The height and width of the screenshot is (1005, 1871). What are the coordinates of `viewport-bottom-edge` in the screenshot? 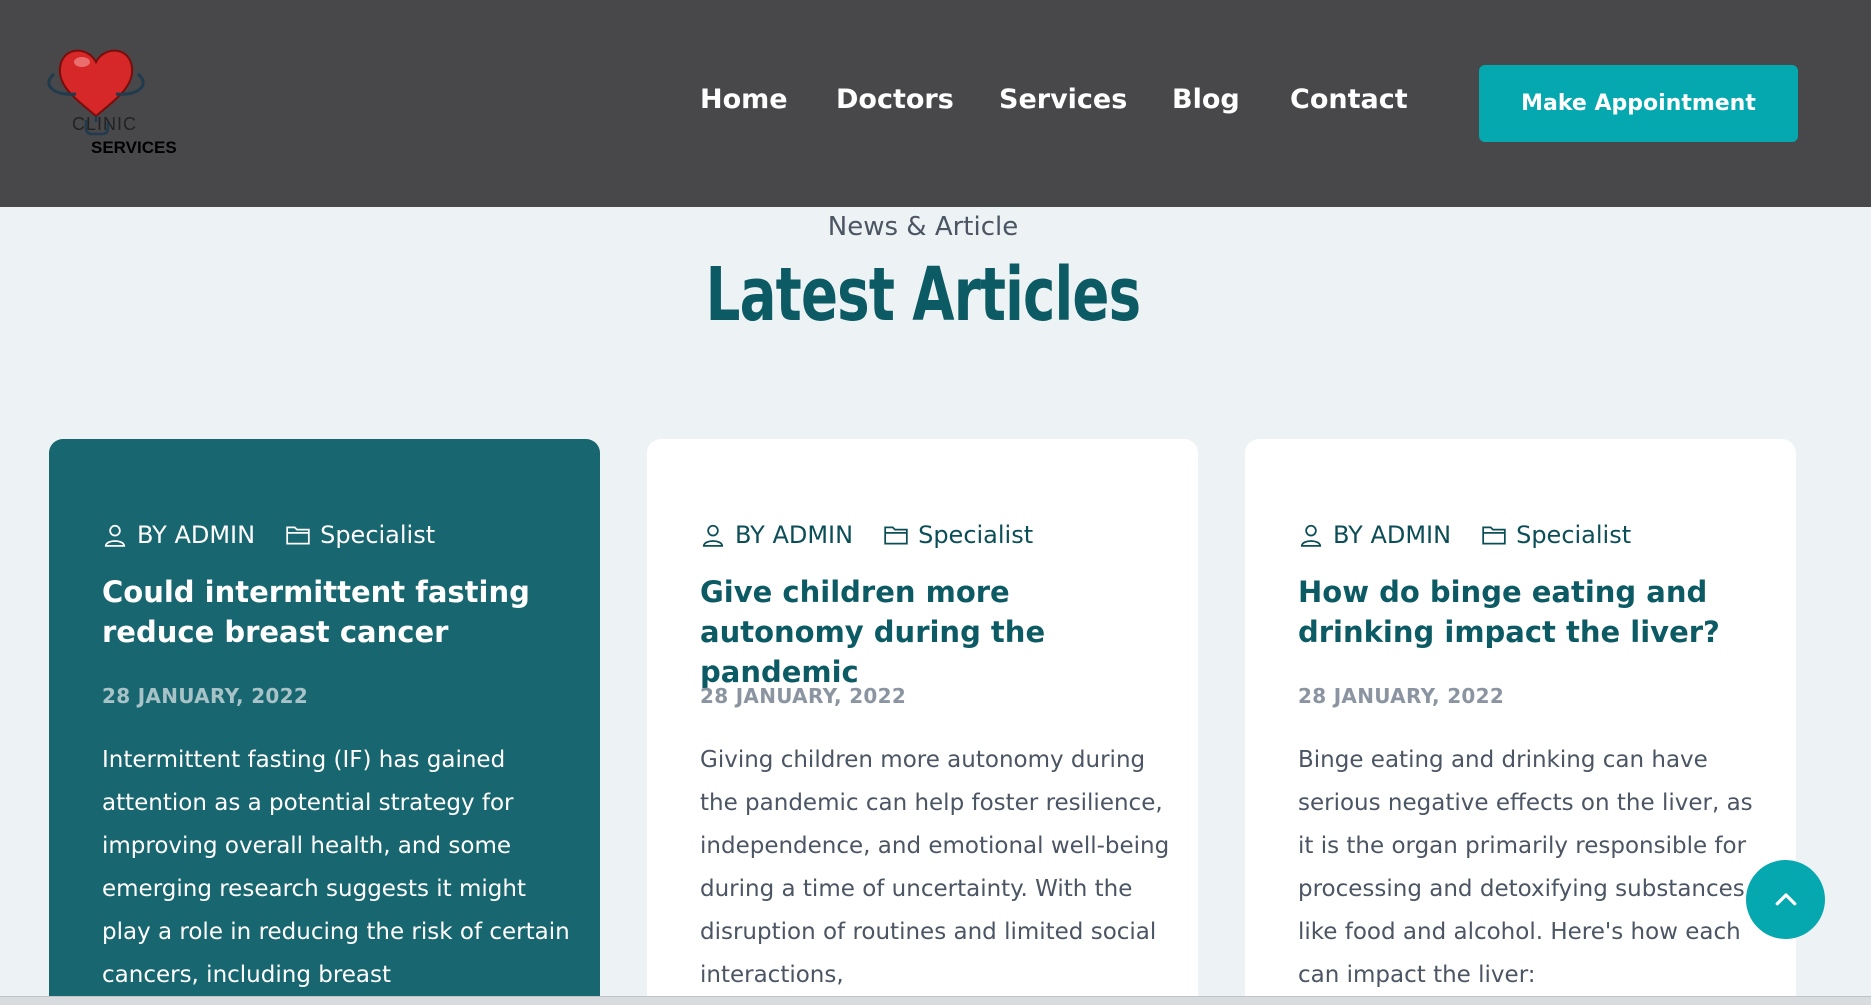 It's located at (935, 1000).